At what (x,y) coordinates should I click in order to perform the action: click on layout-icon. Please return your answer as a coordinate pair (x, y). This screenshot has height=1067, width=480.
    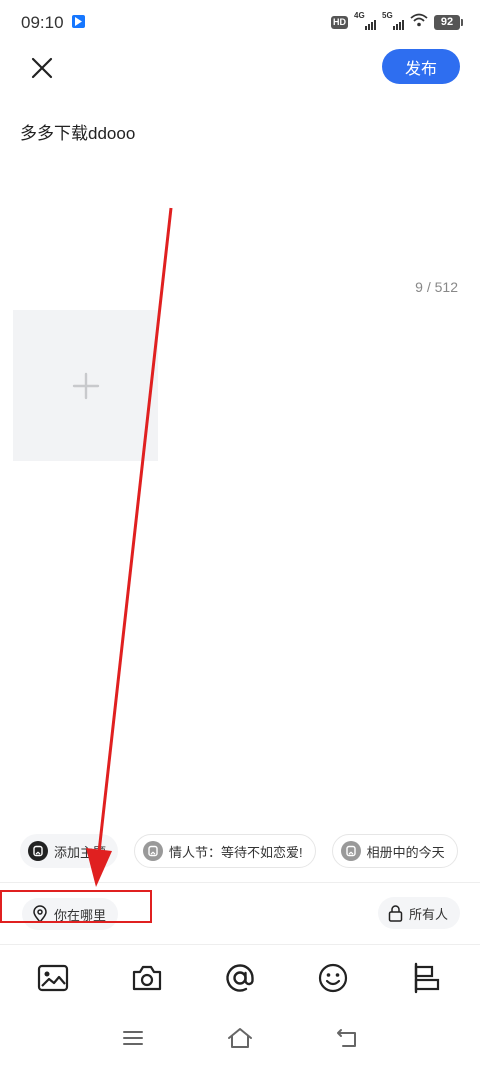
    Looking at the image, I should click on (427, 978).